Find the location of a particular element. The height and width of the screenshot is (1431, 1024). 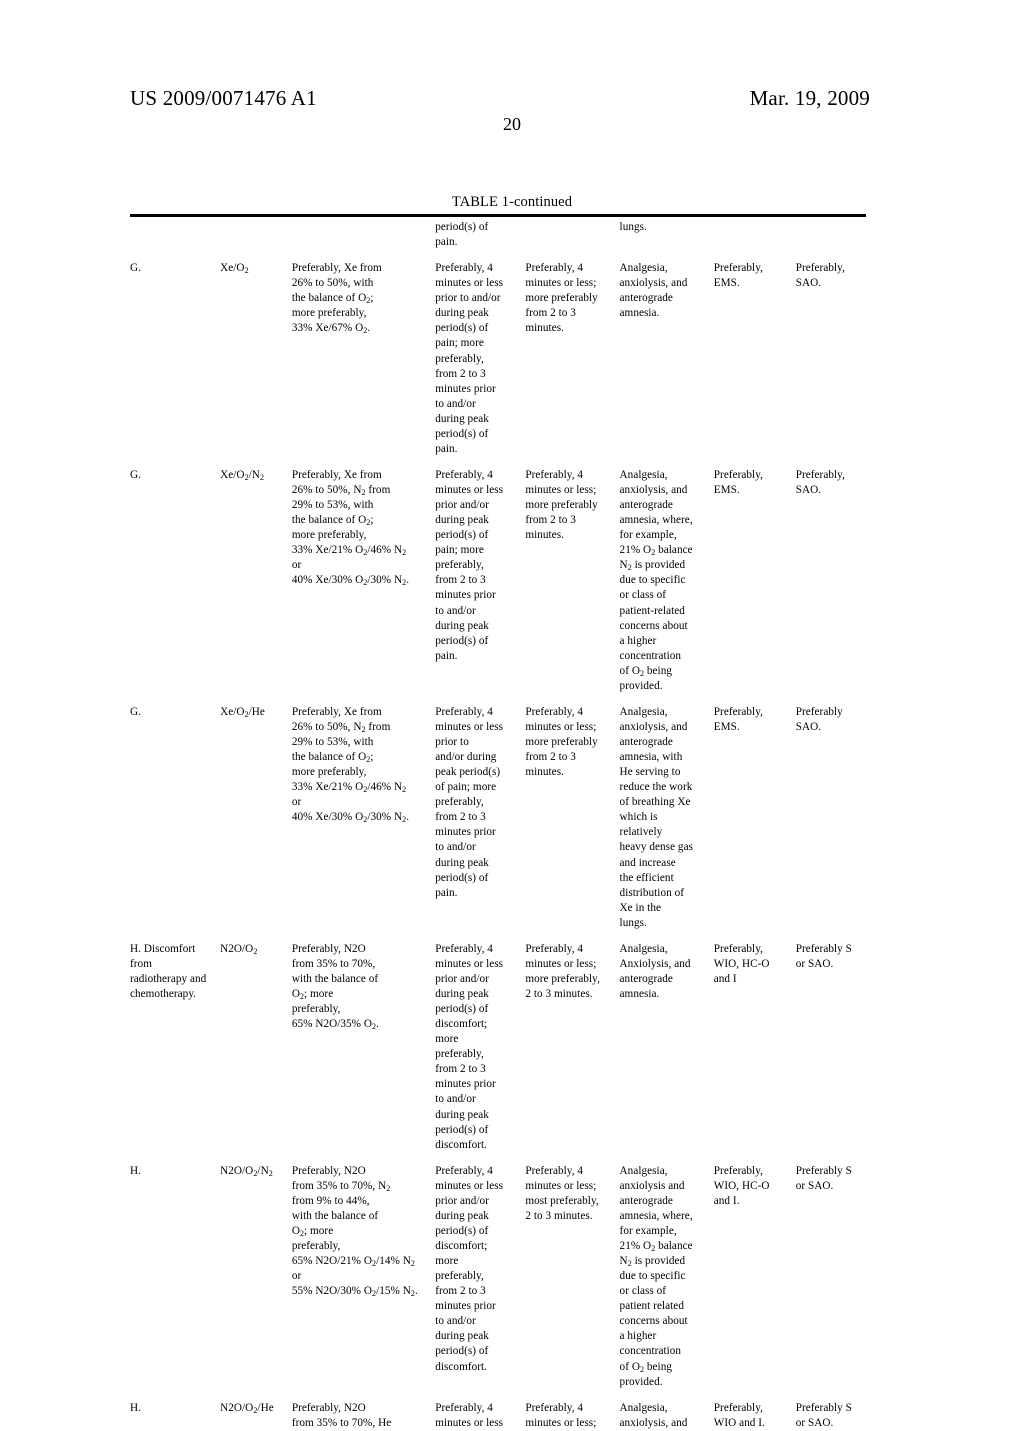

cell-gas: Xe/O2/N2 is located at coordinates (242, 475).